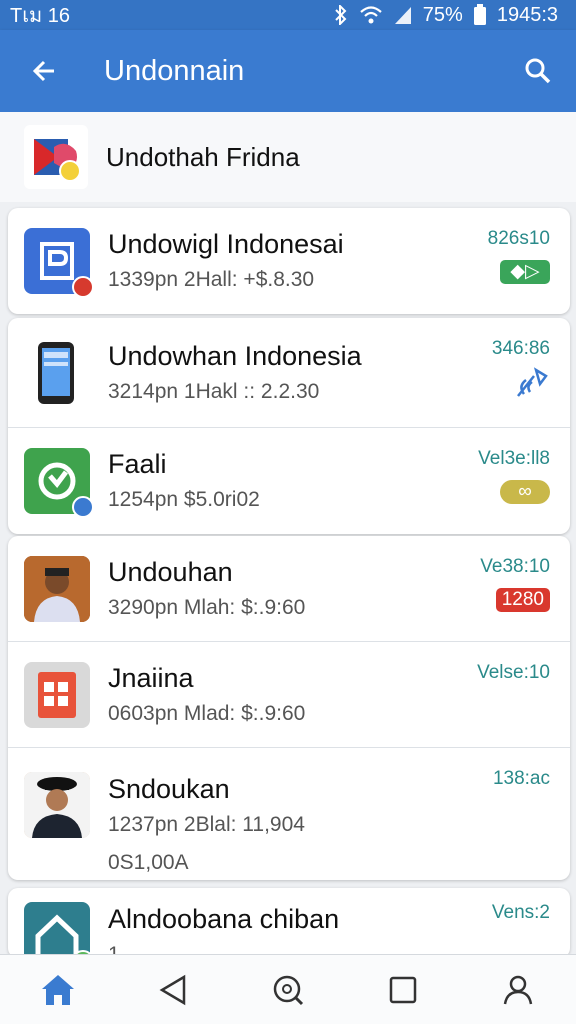 Image resolution: width=576 pixels, height=1024 pixels. I want to click on arrow-left-icon, so click(43, 71).